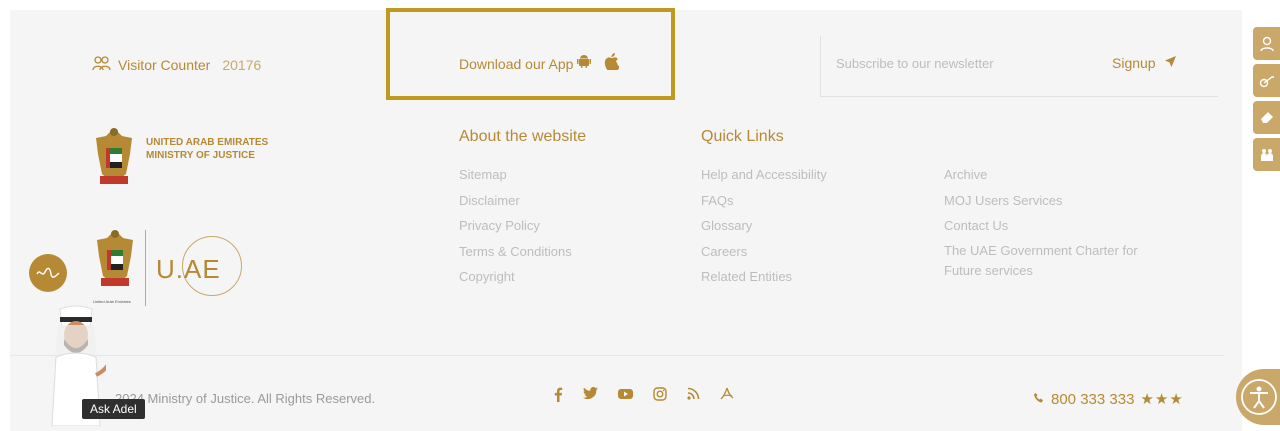  I want to click on link-contact-us: Contact Us, so click(1059, 226).